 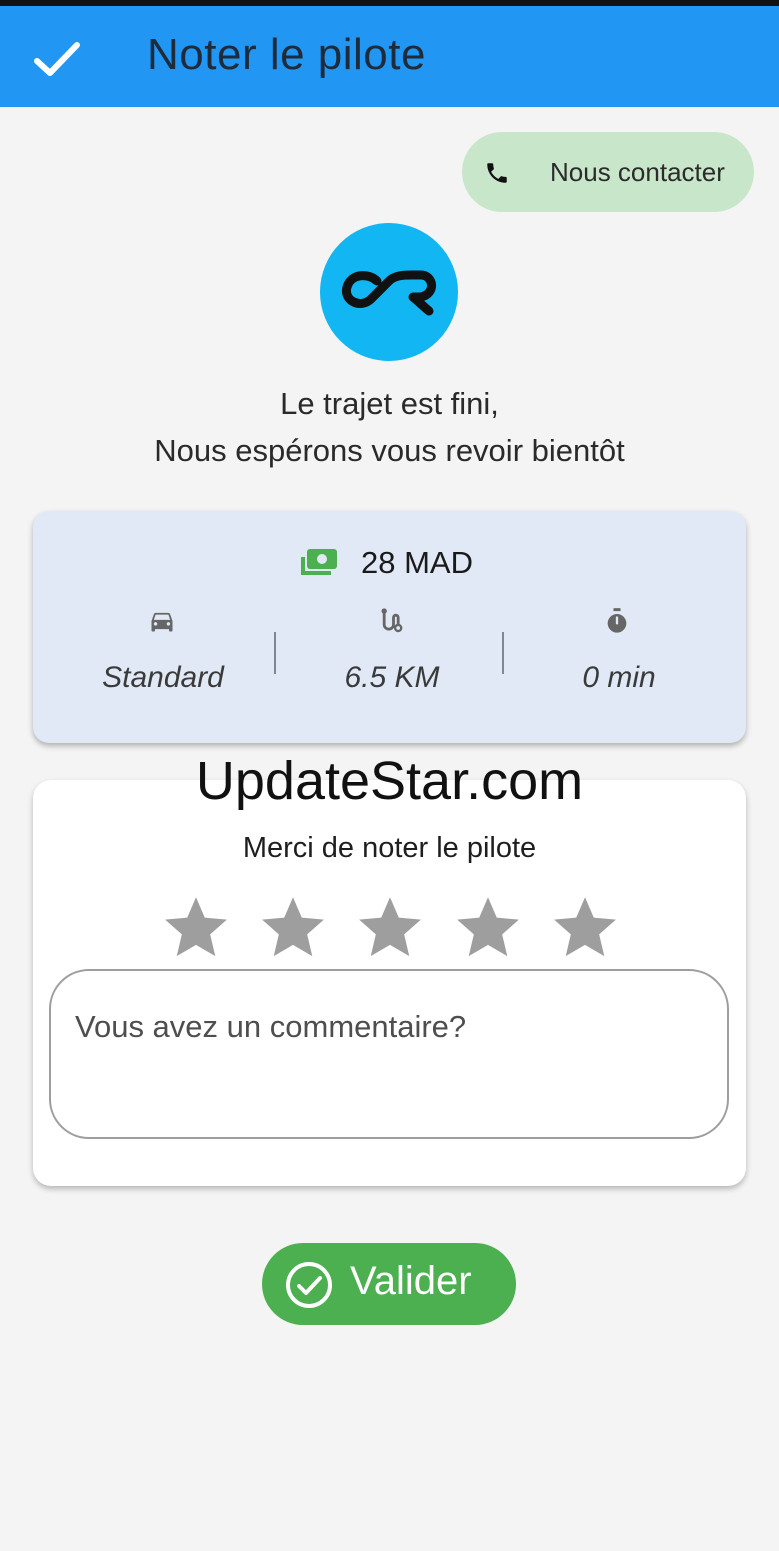 What do you see at coordinates (309, 1285) in the screenshot?
I see `check-circle-icon` at bounding box center [309, 1285].